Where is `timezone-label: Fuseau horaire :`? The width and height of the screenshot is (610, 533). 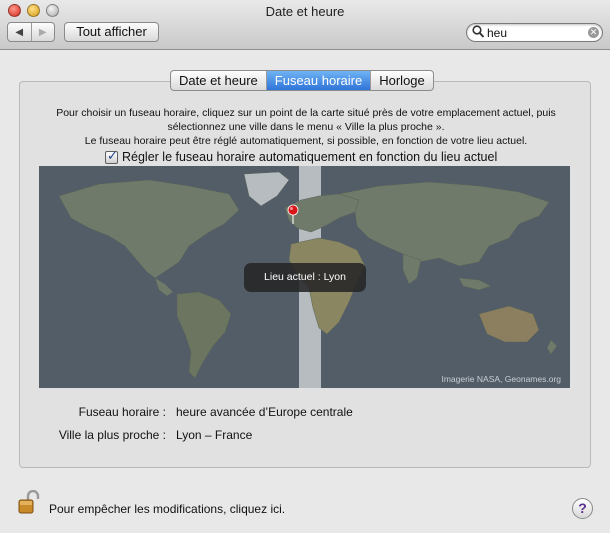 timezone-label: Fuseau horaire : is located at coordinates (122, 412).